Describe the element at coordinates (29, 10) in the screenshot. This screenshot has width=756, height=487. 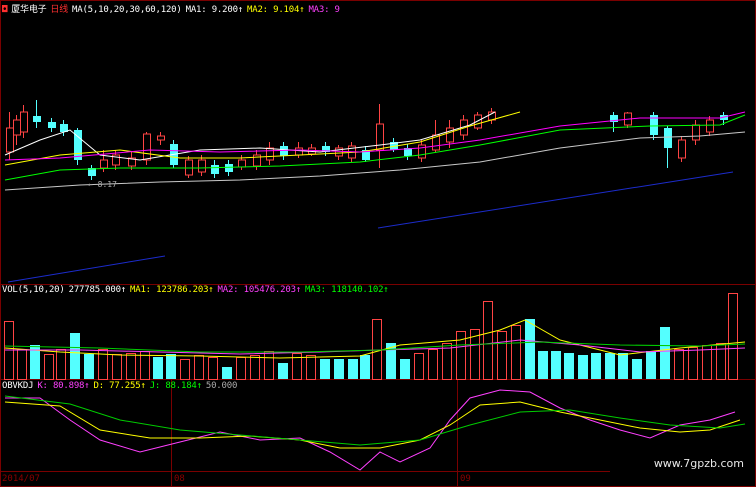
I see `stock-name: 厦华电子` at that location.